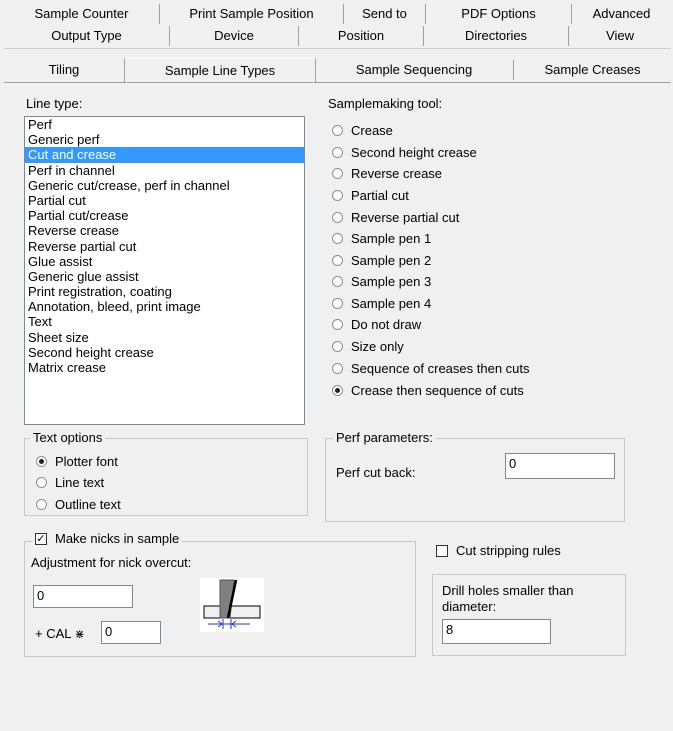 The image size is (673, 731). What do you see at coordinates (508, 590) in the screenshot?
I see `drill-holes-label-1: Drill holes smaller than` at bounding box center [508, 590].